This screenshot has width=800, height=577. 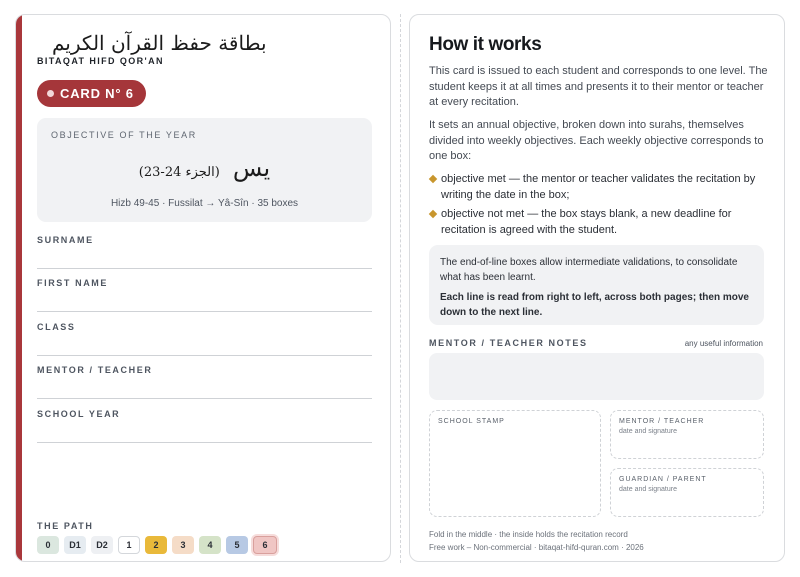 I want to click on how-it-works-title: How it works, so click(x=485, y=44).